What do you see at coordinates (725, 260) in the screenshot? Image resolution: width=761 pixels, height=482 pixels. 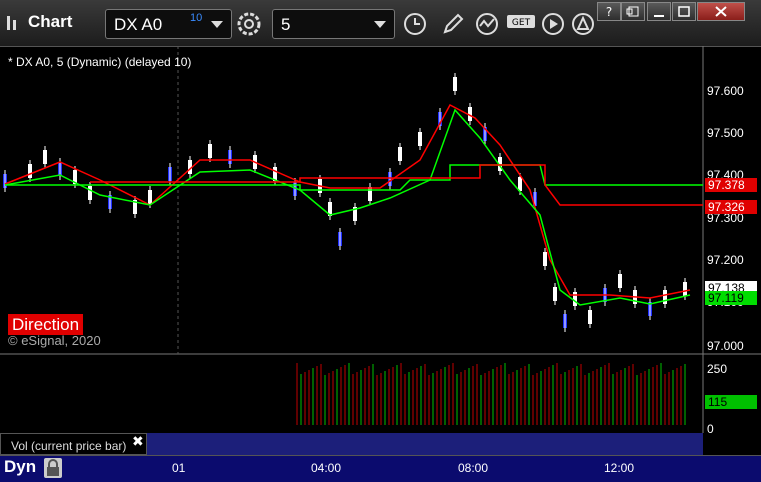 I see `y-tick: 97.200` at bounding box center [725, 260].